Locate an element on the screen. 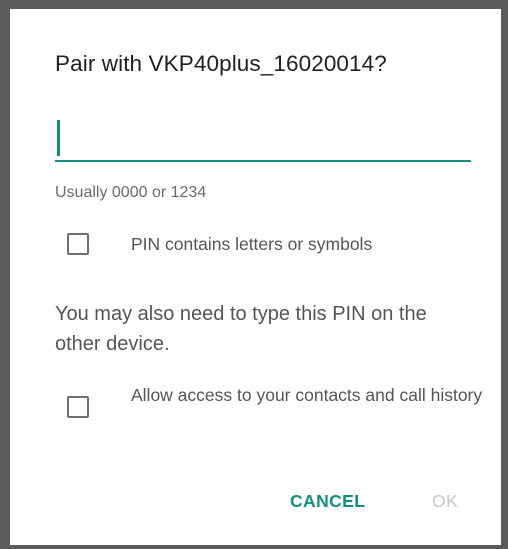 Image resolution: width=508 pixels, height=549 pixels. pin-input is located at coordinates (263, 137).